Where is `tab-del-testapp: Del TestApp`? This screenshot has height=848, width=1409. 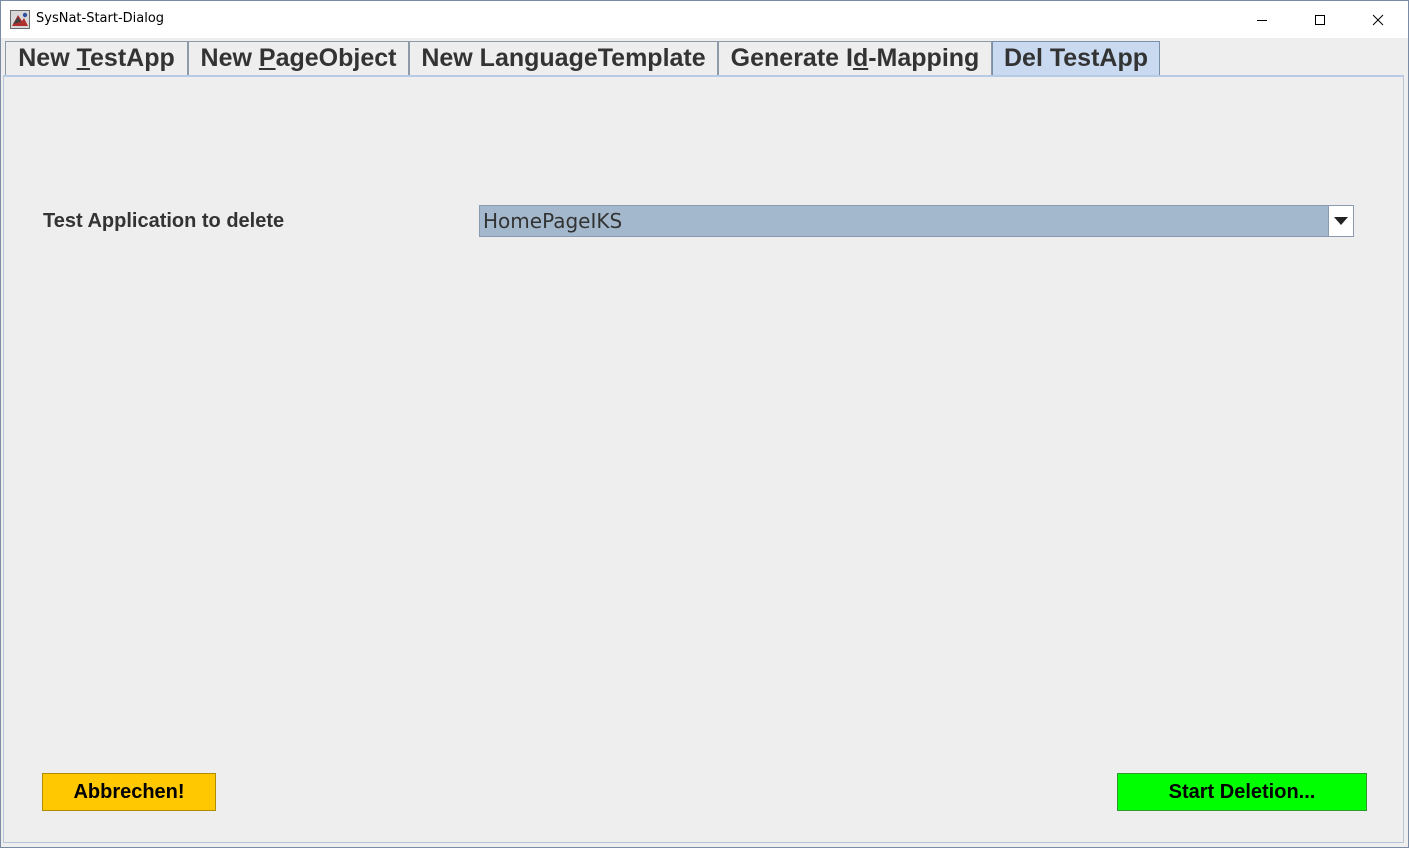 tab-del-testapp: Del TestApp is located at coordinates (1076, 58).